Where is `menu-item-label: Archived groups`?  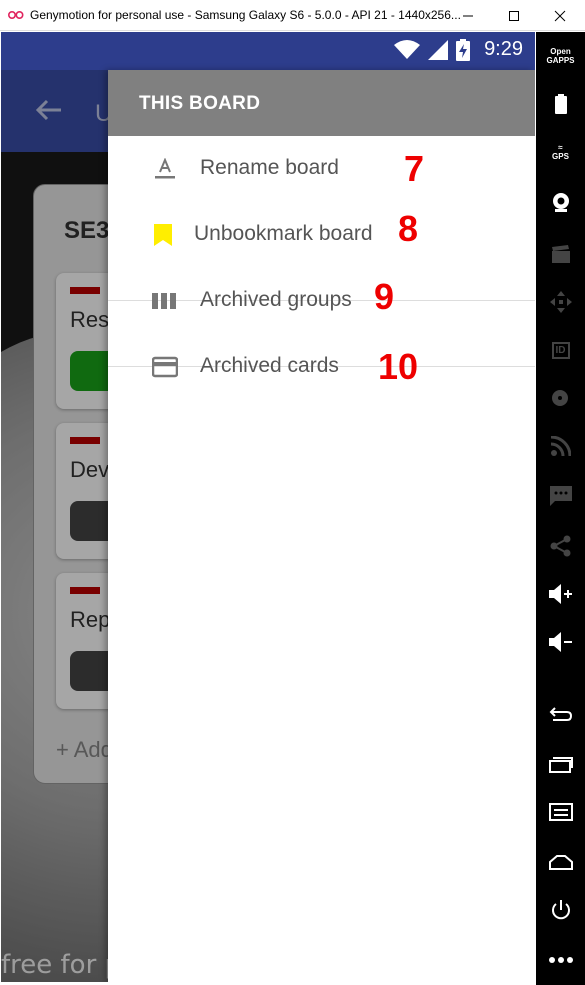
menu-item-label: Archived groups is located at coordinates (276, 299).